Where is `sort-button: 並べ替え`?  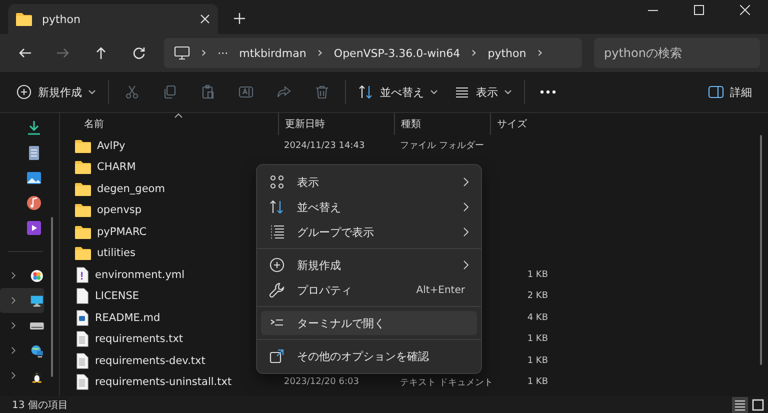
sort-button: 並べ替え is located at coordinates (398, 92).